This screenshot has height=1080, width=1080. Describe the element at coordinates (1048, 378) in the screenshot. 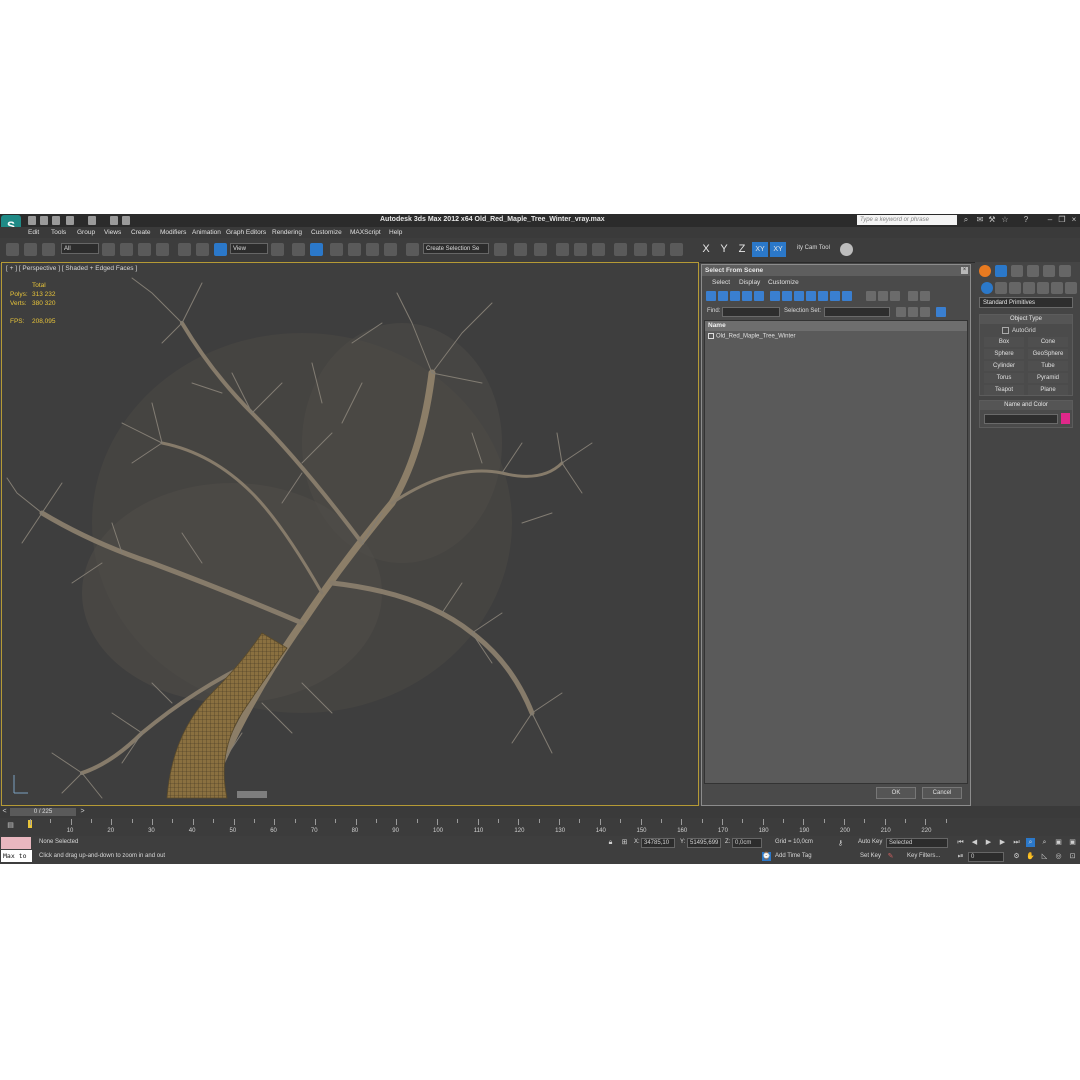

I see `pyramid-button: Pyramid` at that location.